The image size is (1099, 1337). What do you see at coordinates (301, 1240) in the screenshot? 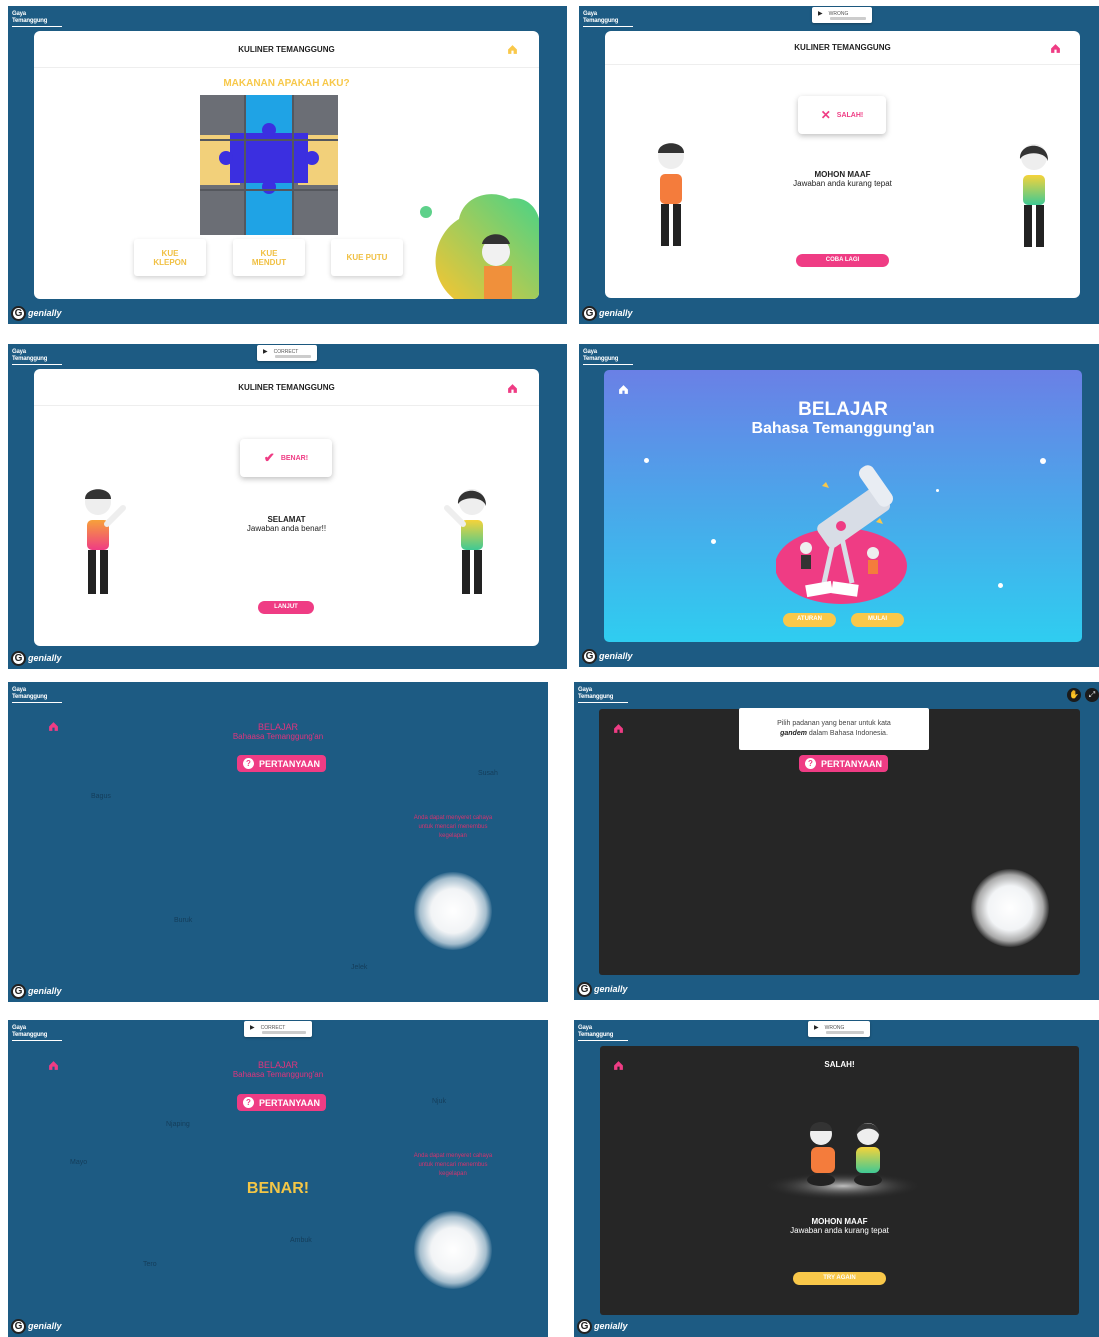
I see `hidden-word: Ambuk` at bounding box center [301, 1240].